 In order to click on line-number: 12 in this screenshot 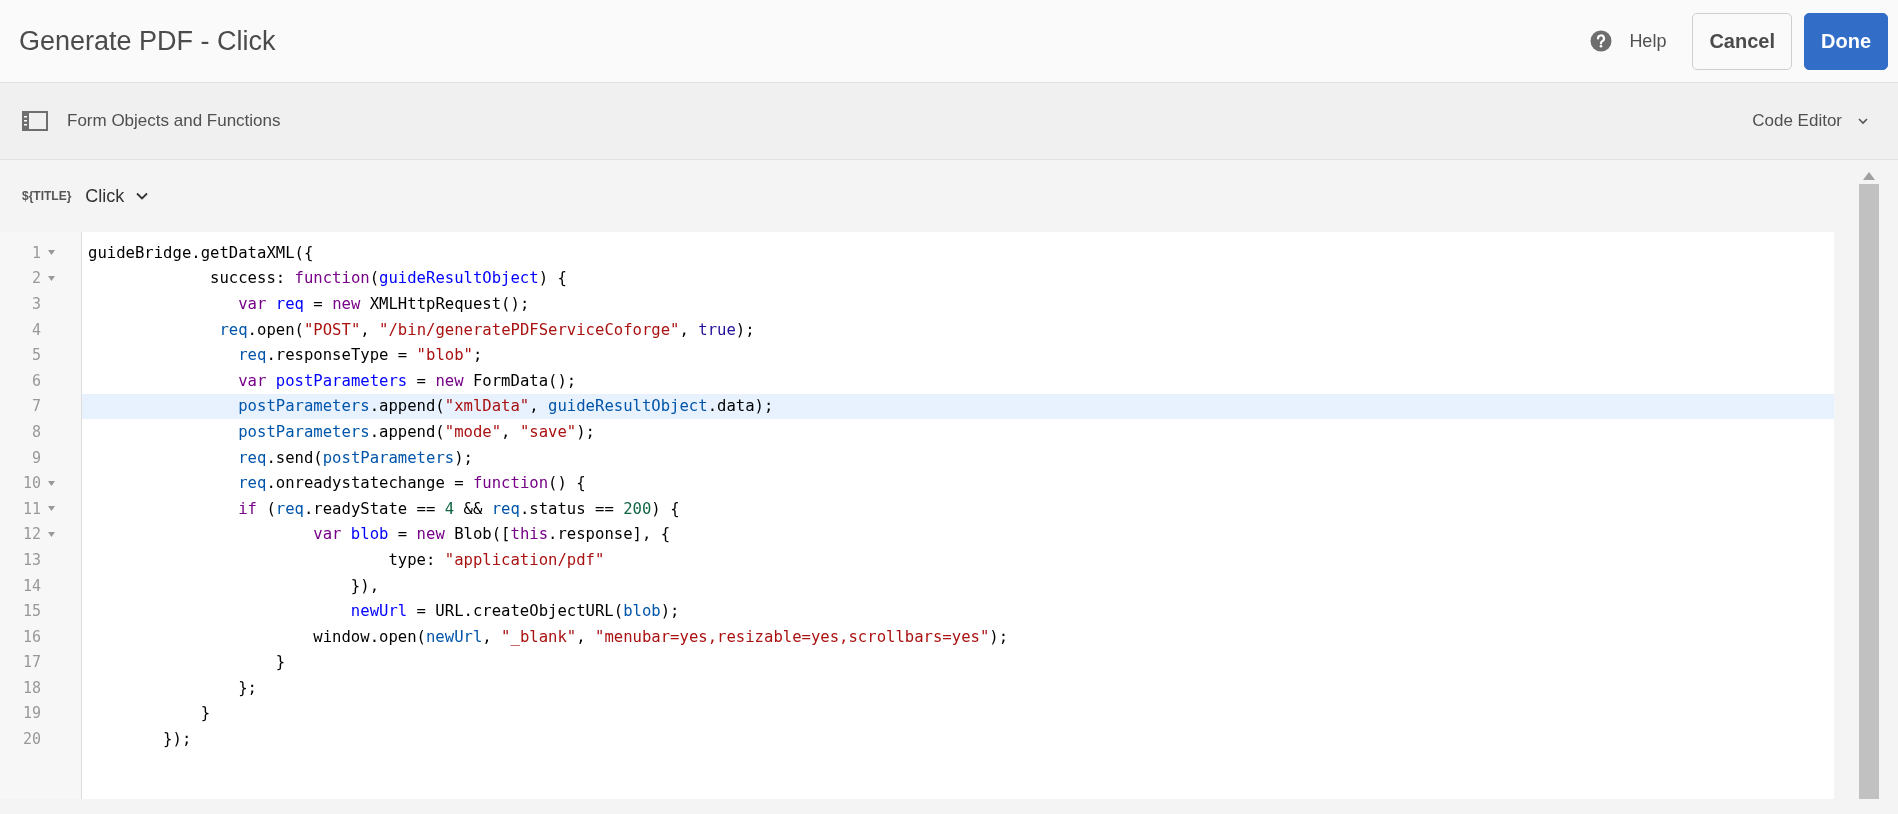, I will do `click(31, 534)`.